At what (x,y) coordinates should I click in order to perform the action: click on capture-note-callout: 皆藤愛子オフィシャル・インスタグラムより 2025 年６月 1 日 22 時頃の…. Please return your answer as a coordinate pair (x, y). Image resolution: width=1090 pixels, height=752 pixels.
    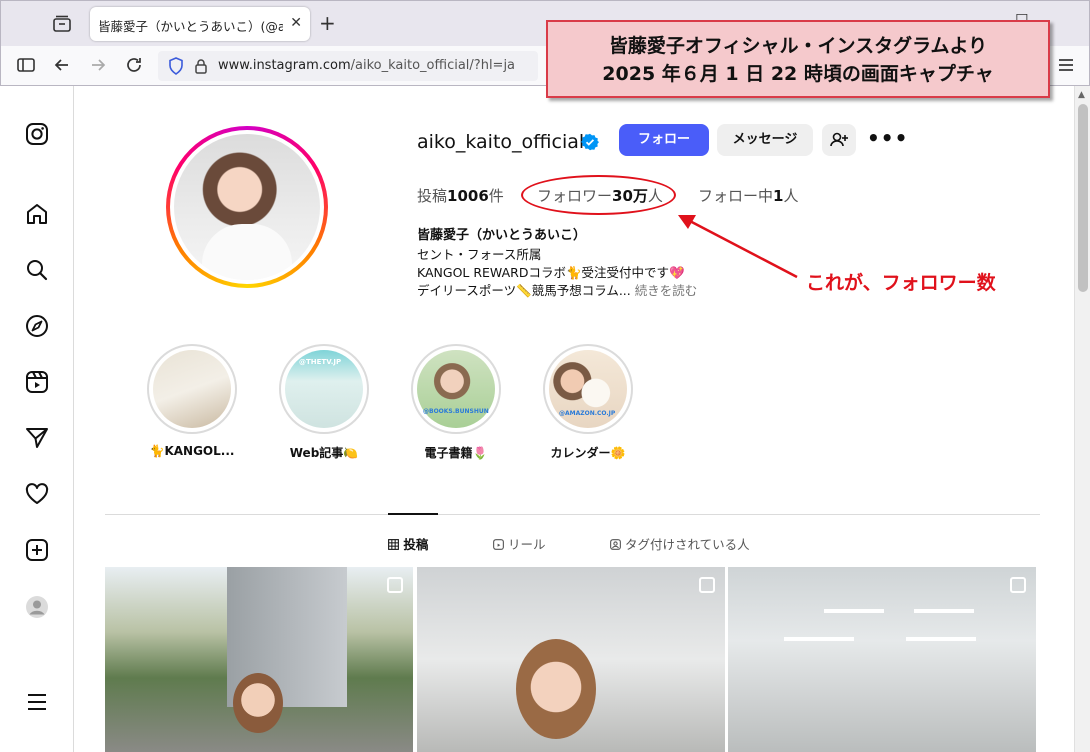
    Looking at the image, I should click on (798, 59).